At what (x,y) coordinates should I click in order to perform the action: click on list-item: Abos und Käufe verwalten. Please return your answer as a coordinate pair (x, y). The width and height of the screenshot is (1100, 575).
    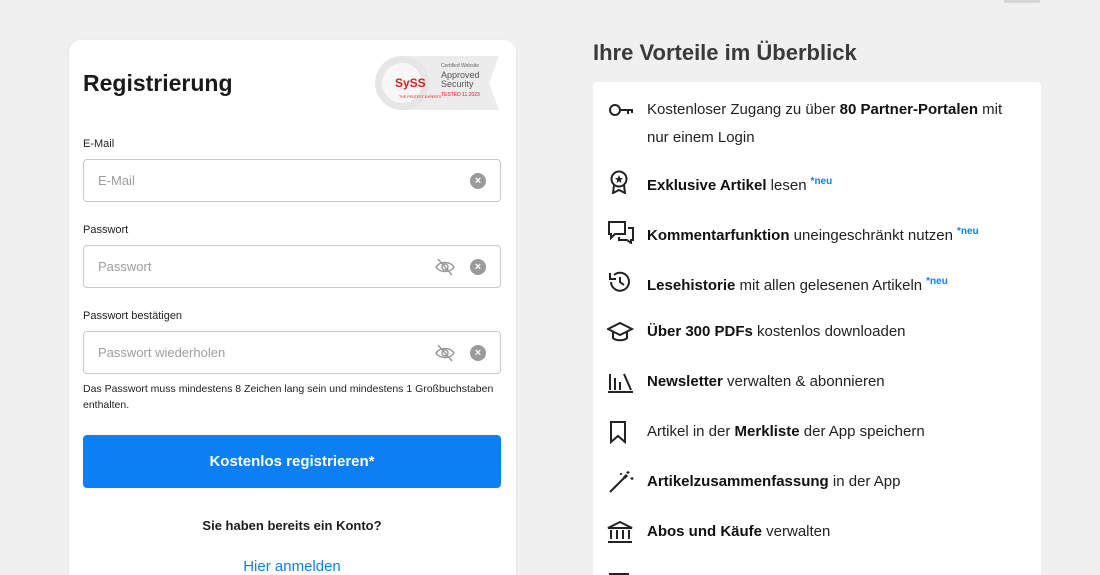
    Looking at the image, I should click on (817, 532).